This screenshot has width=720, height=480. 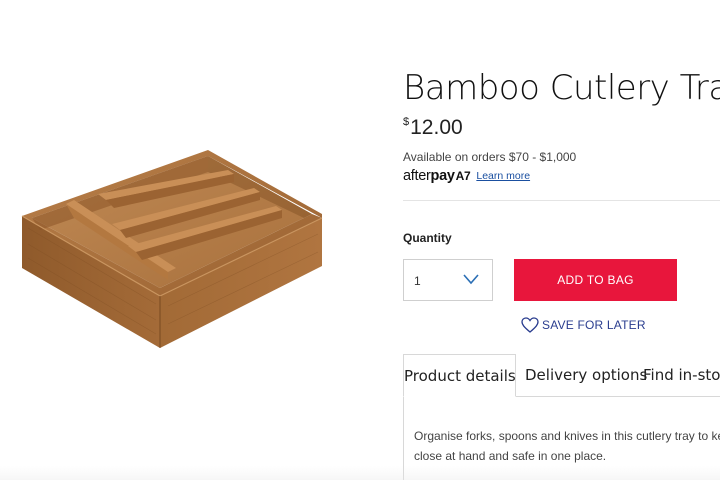 I want to click on product-price: $12.00, so click(x=433, y=128).